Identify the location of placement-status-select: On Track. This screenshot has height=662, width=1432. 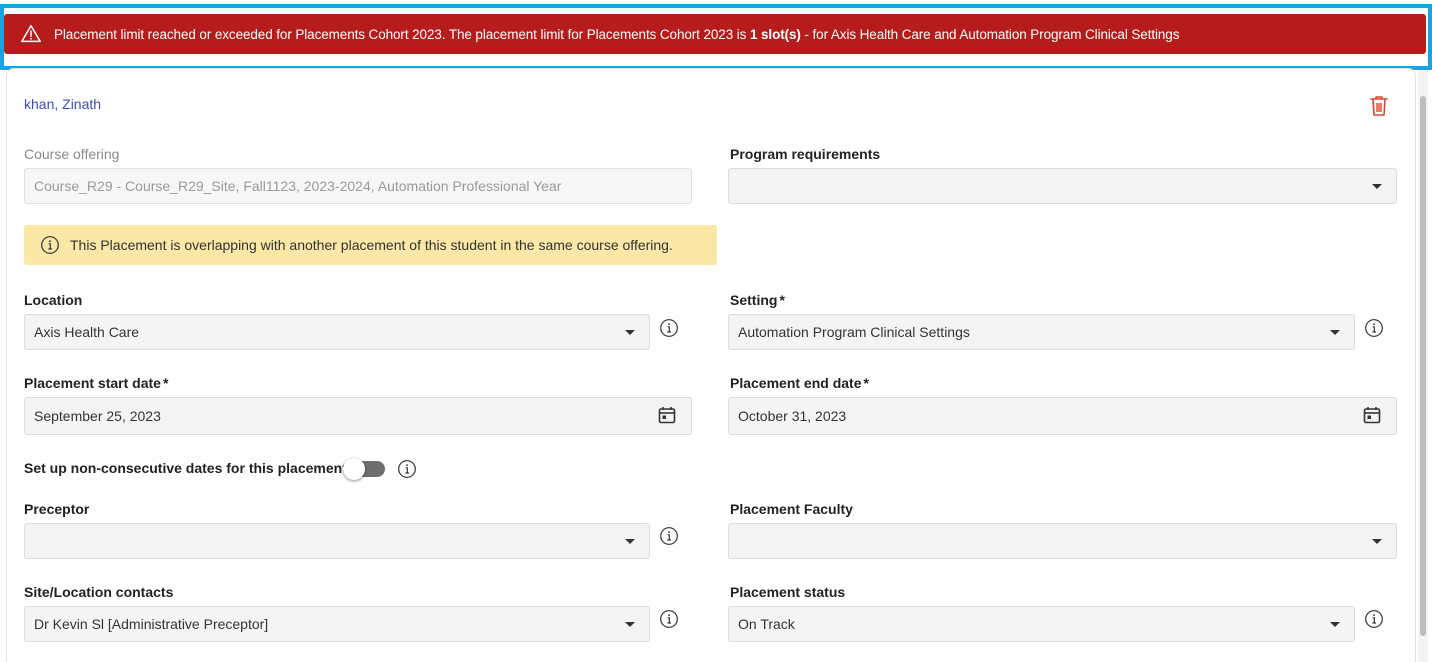
(1041, 624).